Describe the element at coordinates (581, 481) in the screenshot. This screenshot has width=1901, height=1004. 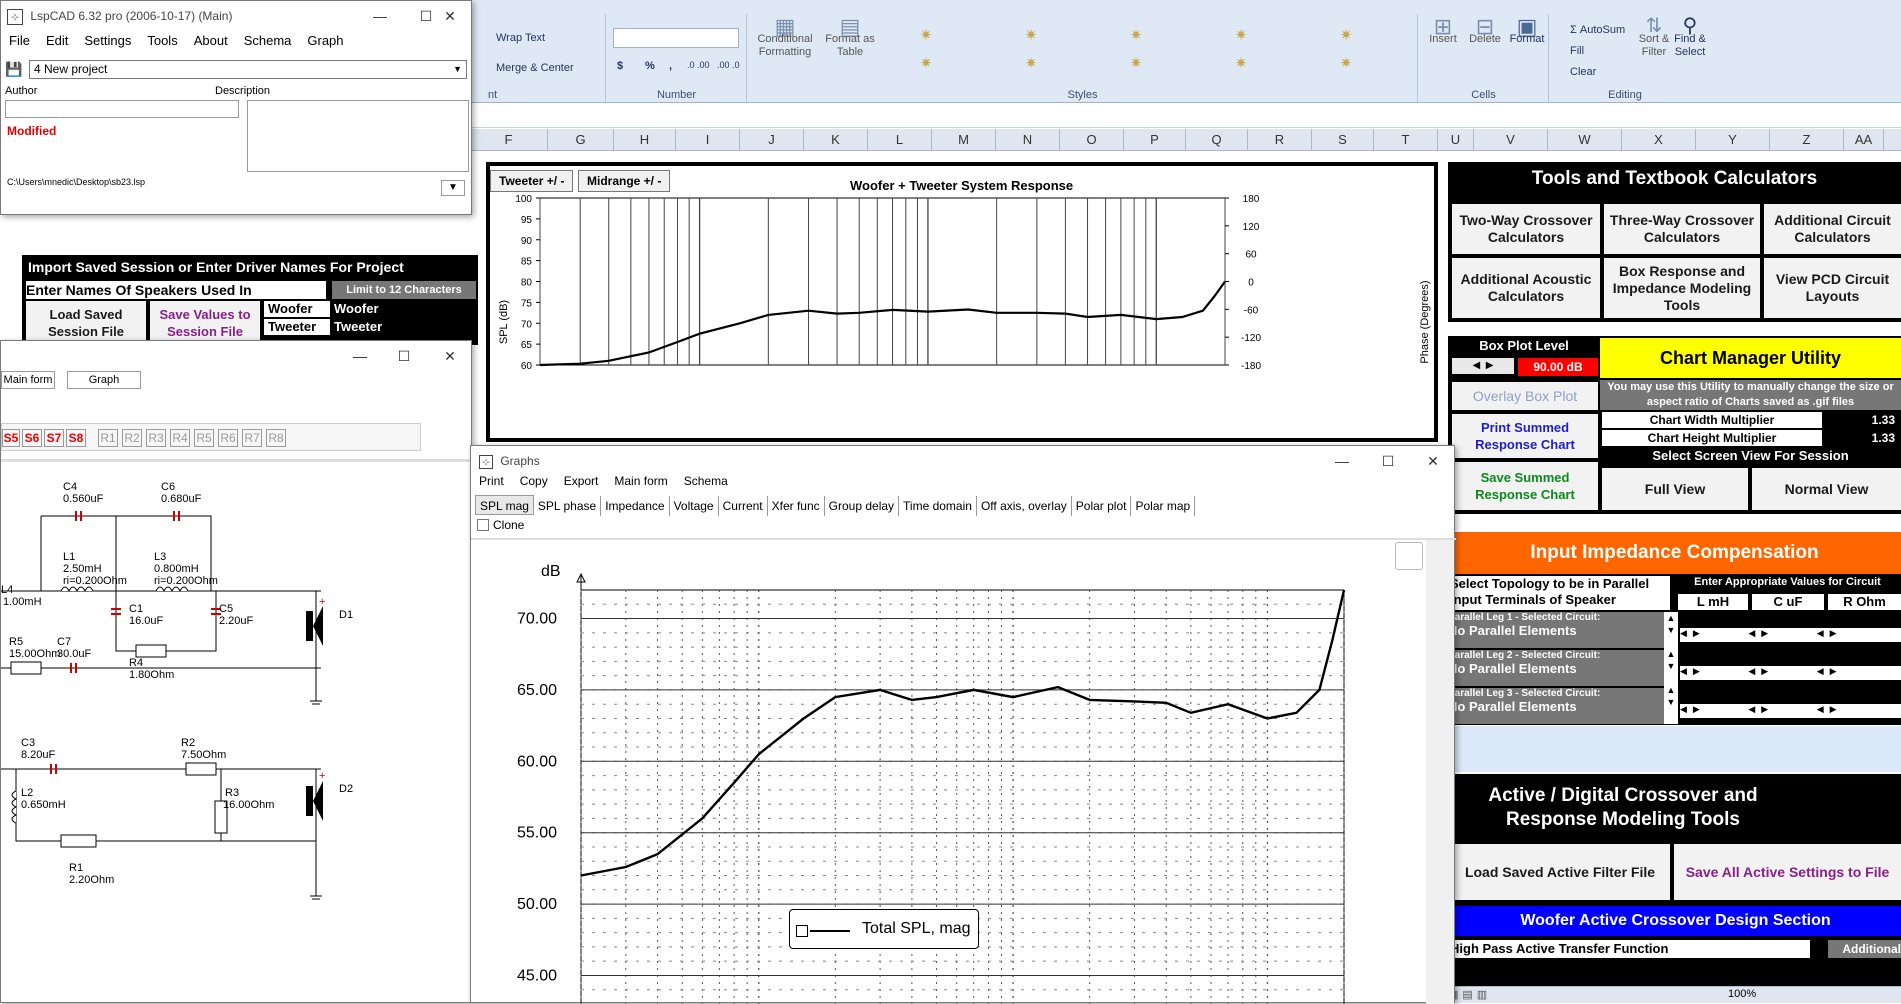
I see `menu-export: Export` at that location.